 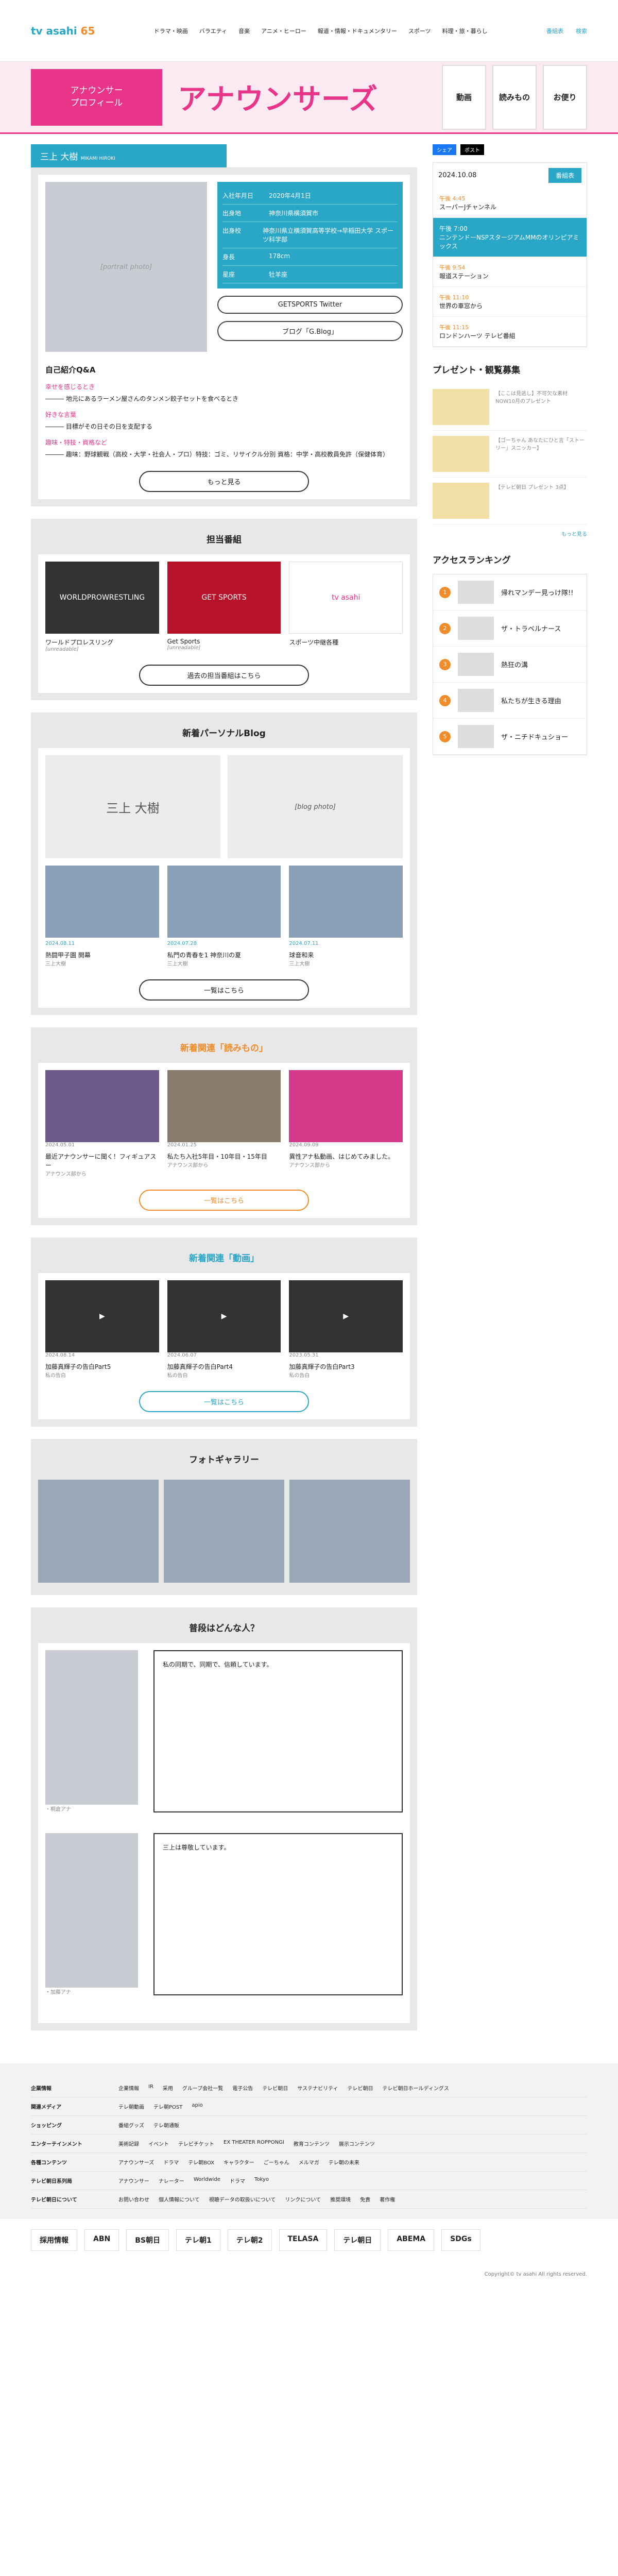 What do you see at coordinates (460, 2240) in the screenshot?
I see `partner-logo: SDGs` at bounding box center [460, 2240].